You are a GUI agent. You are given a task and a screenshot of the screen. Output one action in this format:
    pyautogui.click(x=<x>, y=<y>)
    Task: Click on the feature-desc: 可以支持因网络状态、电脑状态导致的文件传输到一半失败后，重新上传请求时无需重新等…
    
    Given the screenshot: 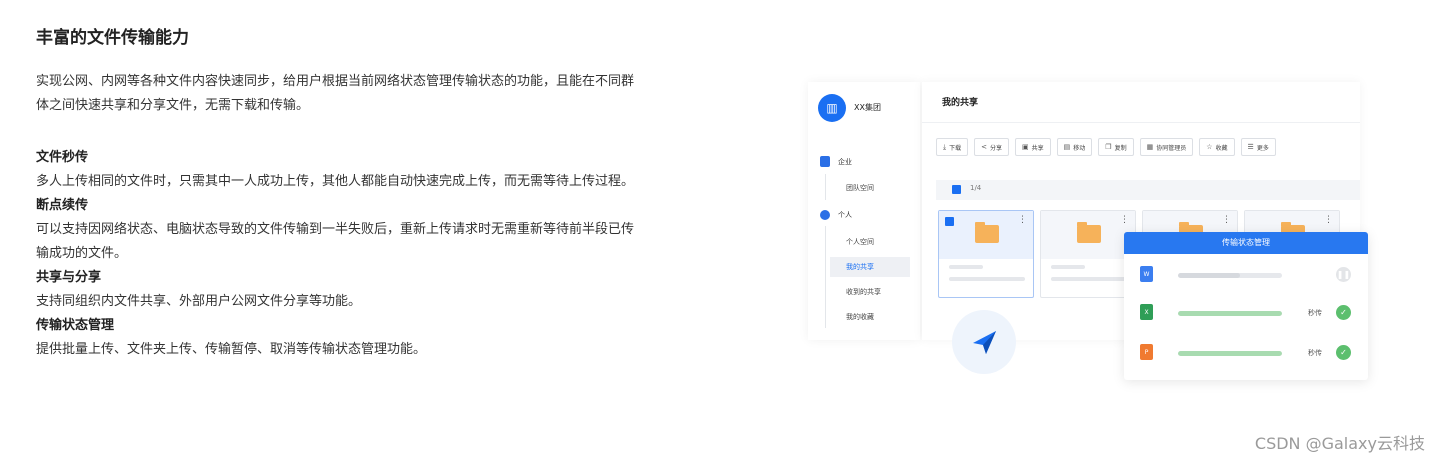 What is the action you would take?
    pyautogui.click(x=335, y=229)
    